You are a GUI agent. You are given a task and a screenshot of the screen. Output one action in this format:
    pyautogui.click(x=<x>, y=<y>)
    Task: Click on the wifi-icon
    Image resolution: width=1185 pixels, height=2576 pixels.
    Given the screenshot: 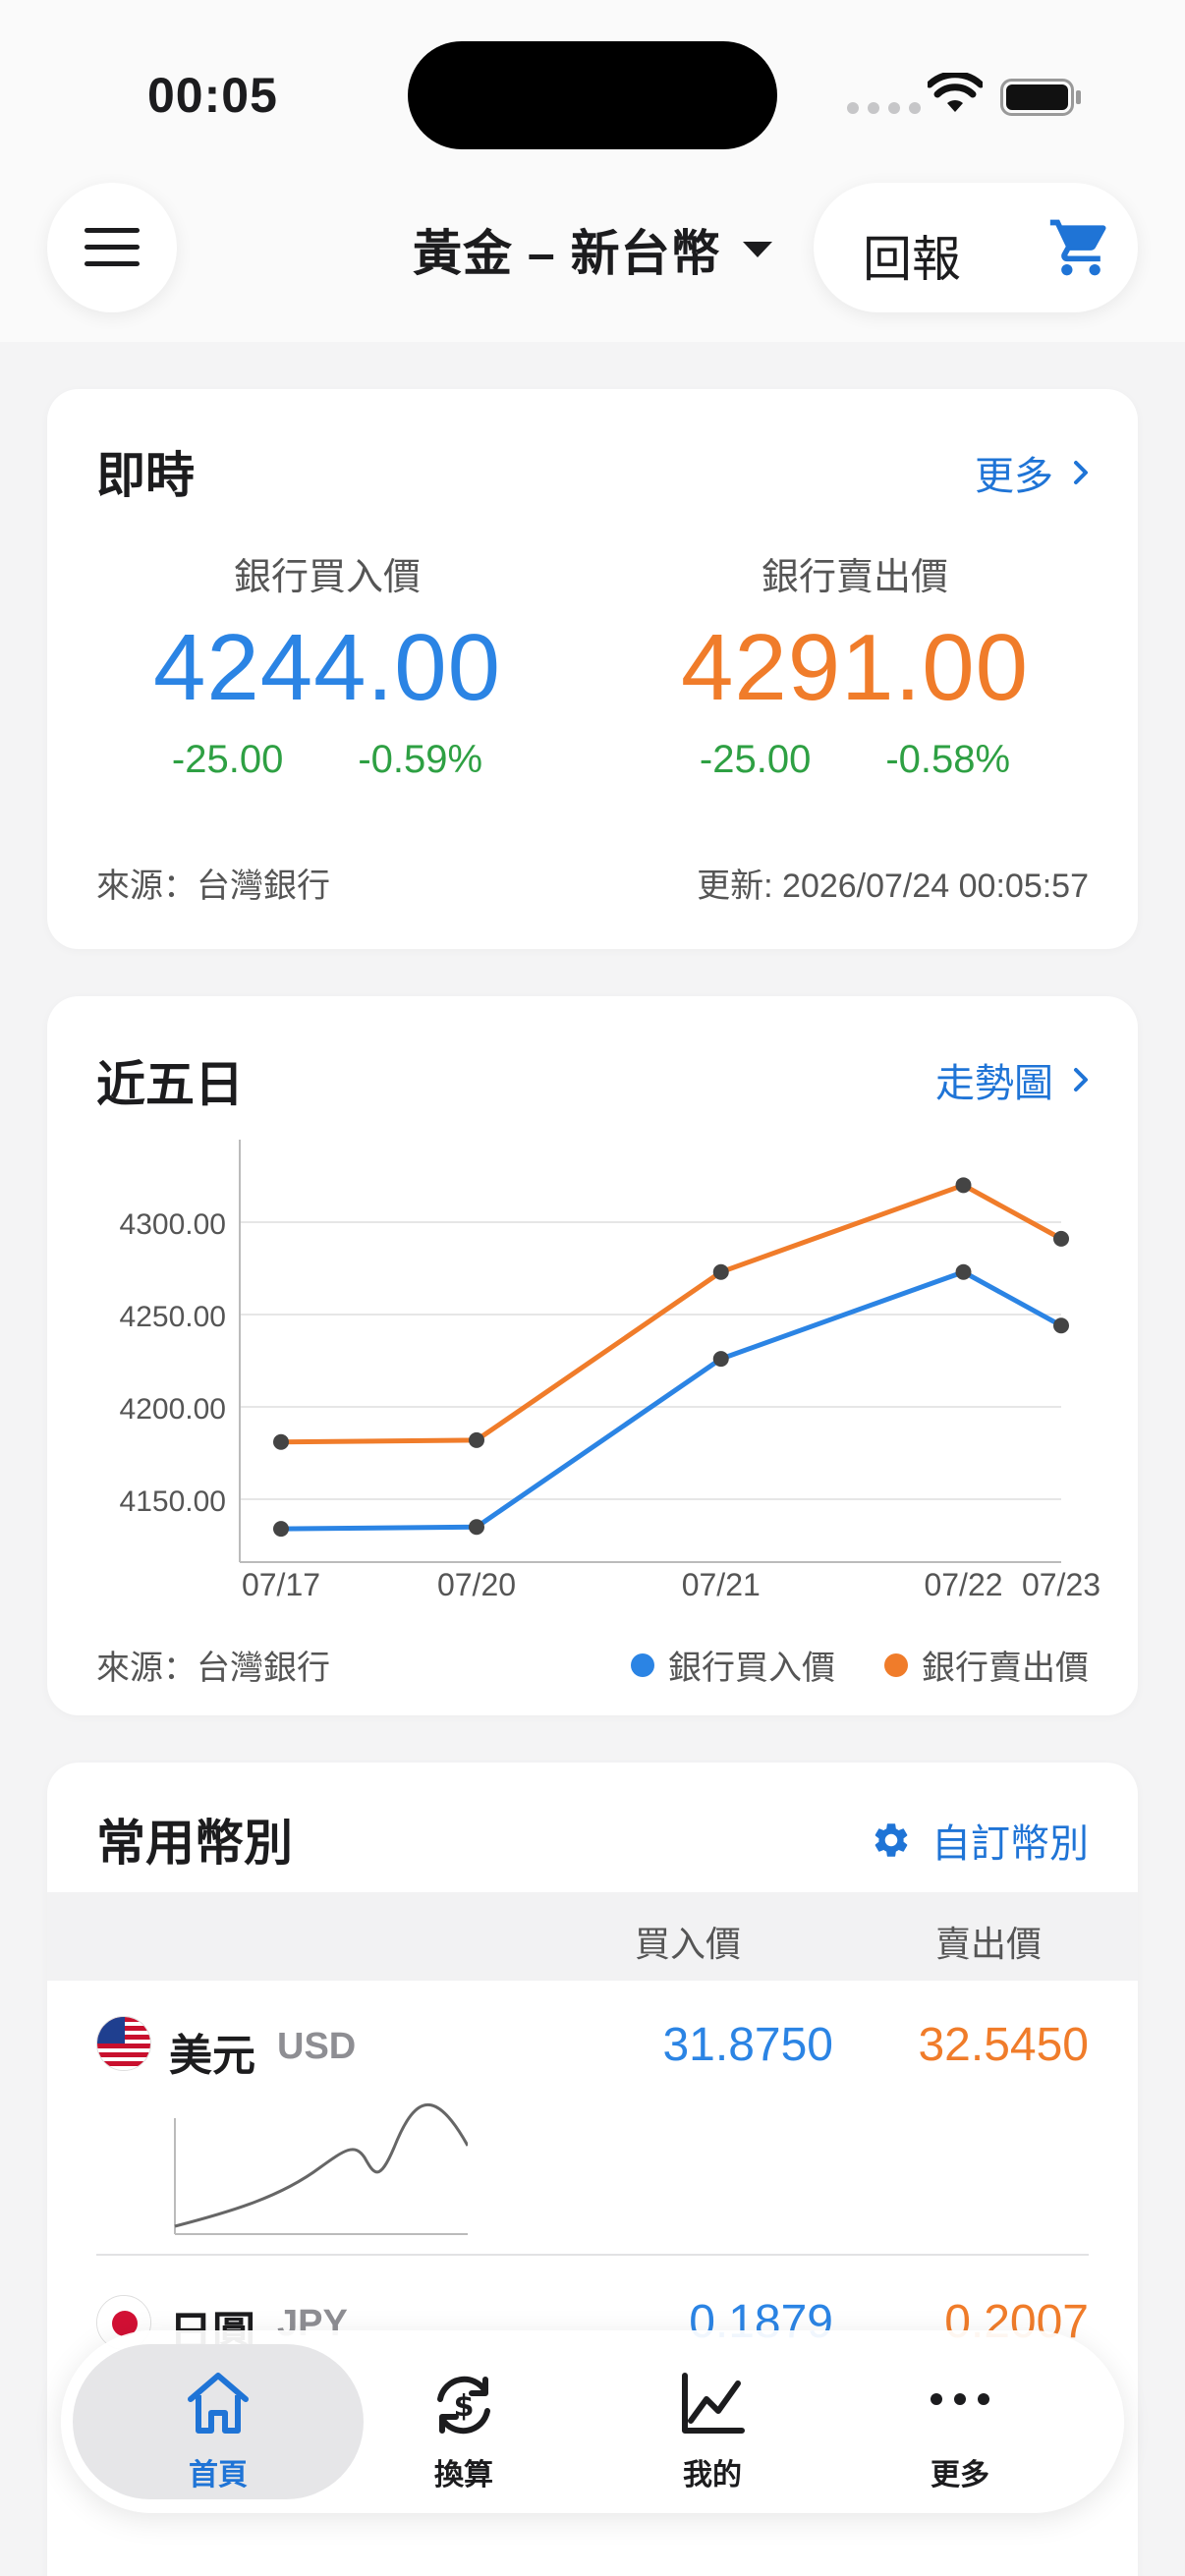 What is the action you would take?
    pyautogui.click(x=956, y=92)
    